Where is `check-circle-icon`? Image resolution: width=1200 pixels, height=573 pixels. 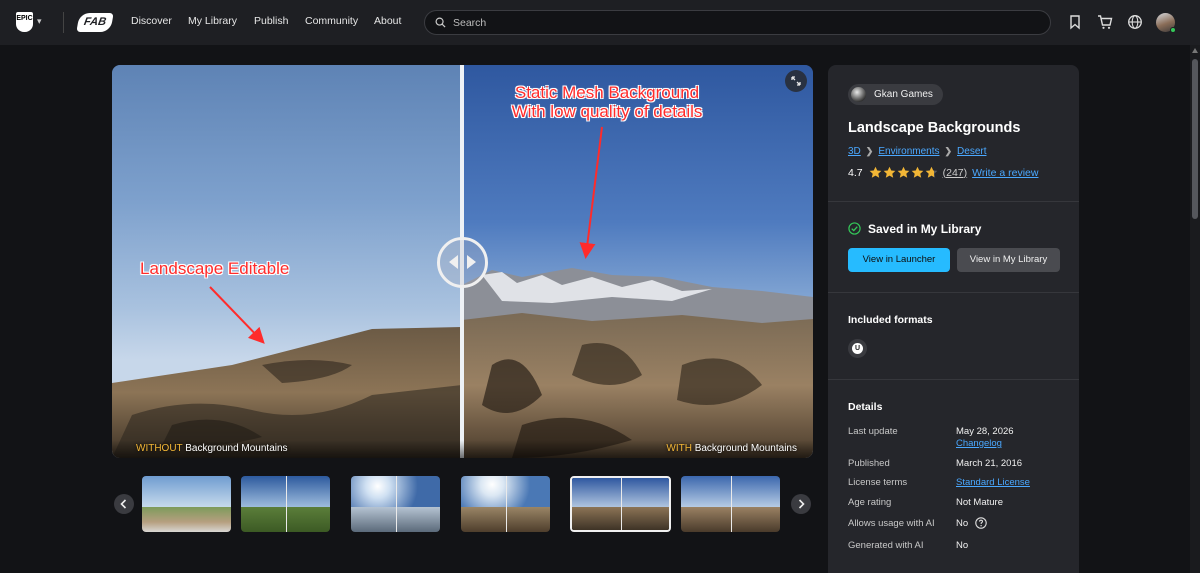
check-circle-icon is located at coordinates (854, 228).